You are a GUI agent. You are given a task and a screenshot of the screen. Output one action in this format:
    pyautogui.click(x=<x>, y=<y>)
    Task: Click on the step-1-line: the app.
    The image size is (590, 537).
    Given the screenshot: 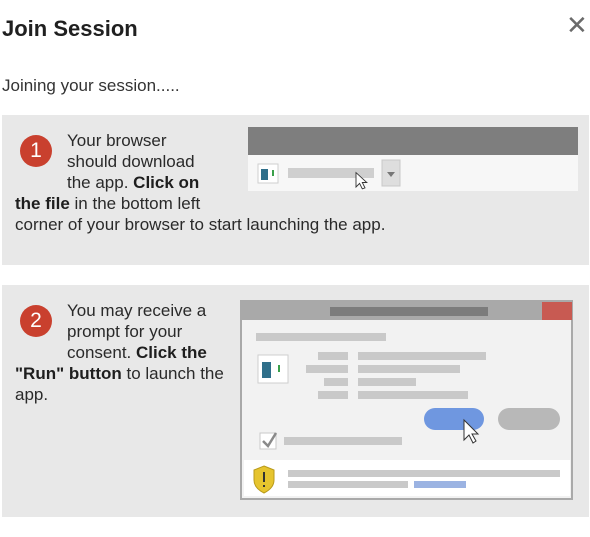 What is the action you would take?
    pyautogui.click(x=100, y=182)
    